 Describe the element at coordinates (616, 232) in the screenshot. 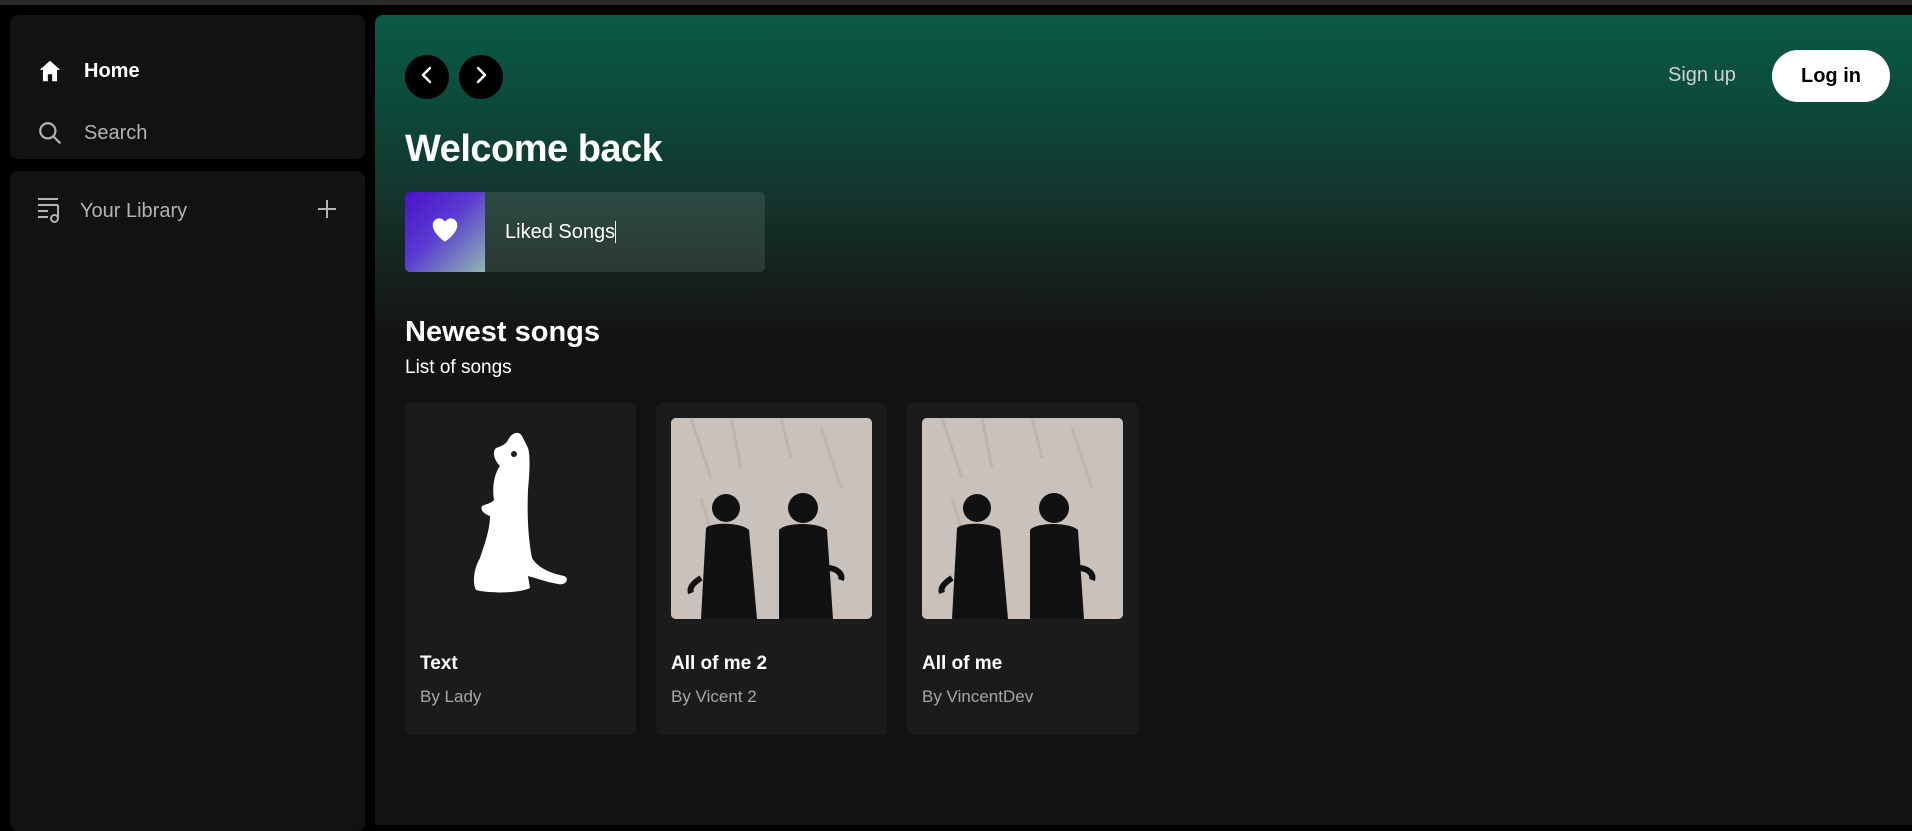

I see `text-caret` at that location.